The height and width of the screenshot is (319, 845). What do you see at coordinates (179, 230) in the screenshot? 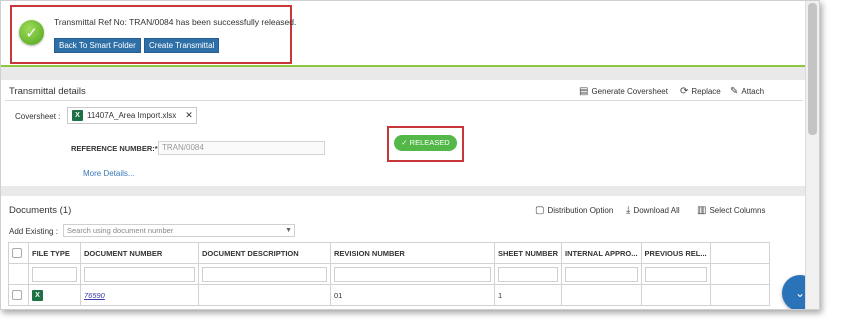
I see `document-search-input: Search using document number ▼` at bounding box center [179, 230].